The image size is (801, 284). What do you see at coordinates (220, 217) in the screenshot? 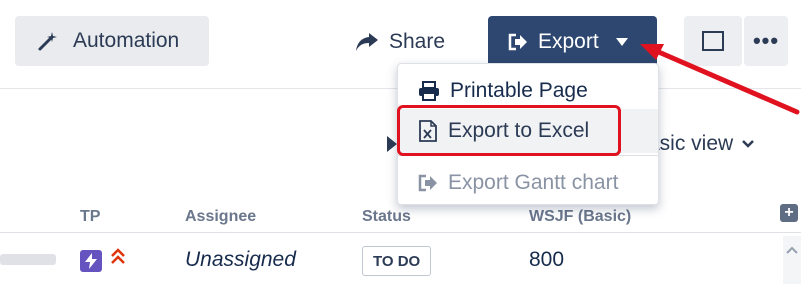
I see `column-header-assignee: Assignee` at bounding box center [220, 217].